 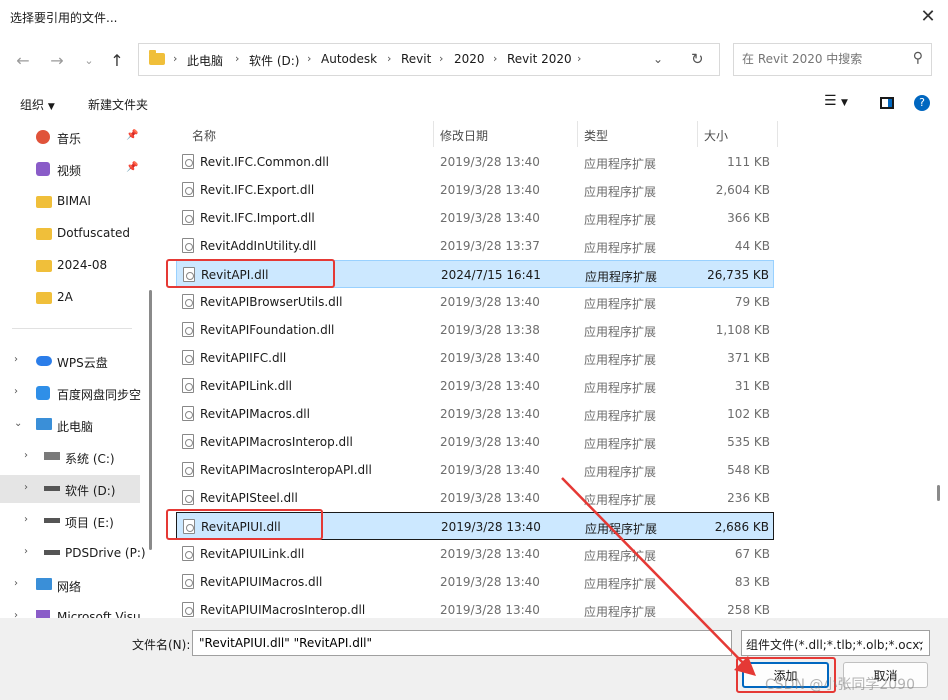 I want to click on sidebar-item-drive-e: › 项目 (E:), so click(x=70, y=521).